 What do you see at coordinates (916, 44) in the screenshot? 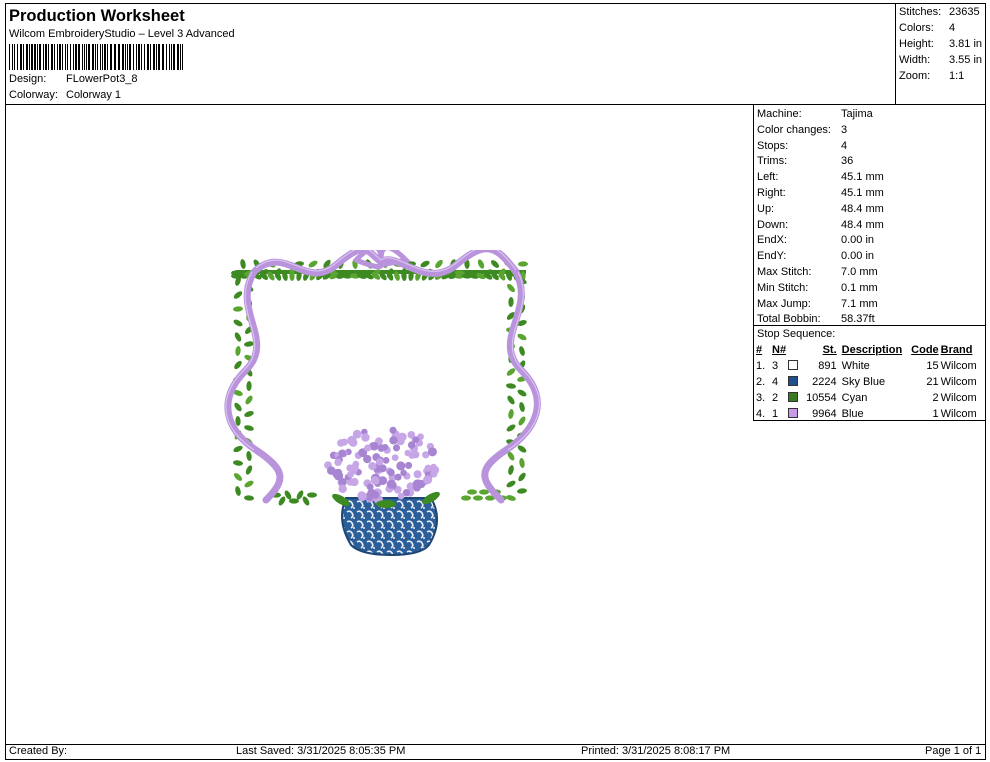
I see `stat-label: Height:` at bounding box center [916, 44].